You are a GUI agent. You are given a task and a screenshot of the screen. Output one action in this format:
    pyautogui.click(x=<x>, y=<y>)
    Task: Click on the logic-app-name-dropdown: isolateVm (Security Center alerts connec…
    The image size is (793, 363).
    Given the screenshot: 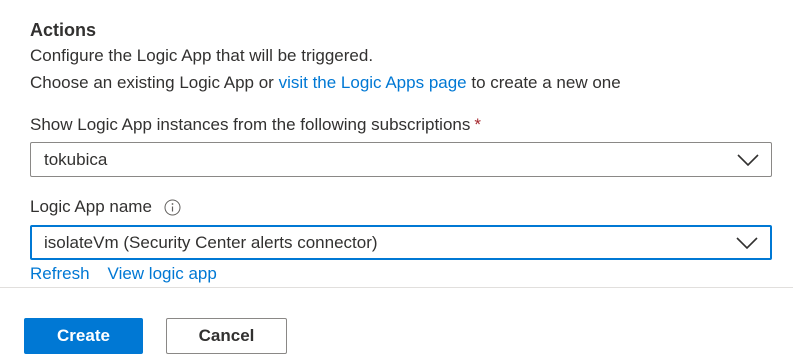 What is the action you would take?
    pyautogui.click(x=401, y=242)
    